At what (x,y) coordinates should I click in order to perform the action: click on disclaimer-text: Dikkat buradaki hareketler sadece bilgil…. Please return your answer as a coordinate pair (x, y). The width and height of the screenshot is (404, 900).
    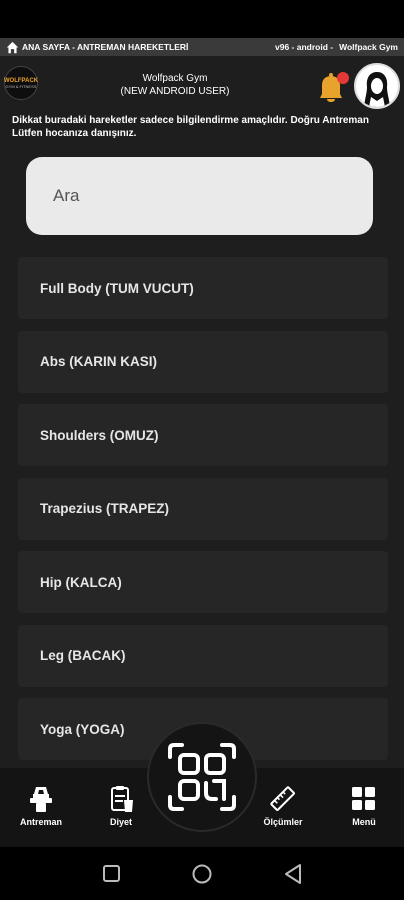
    Looking at the image, I should click on (190, 127).